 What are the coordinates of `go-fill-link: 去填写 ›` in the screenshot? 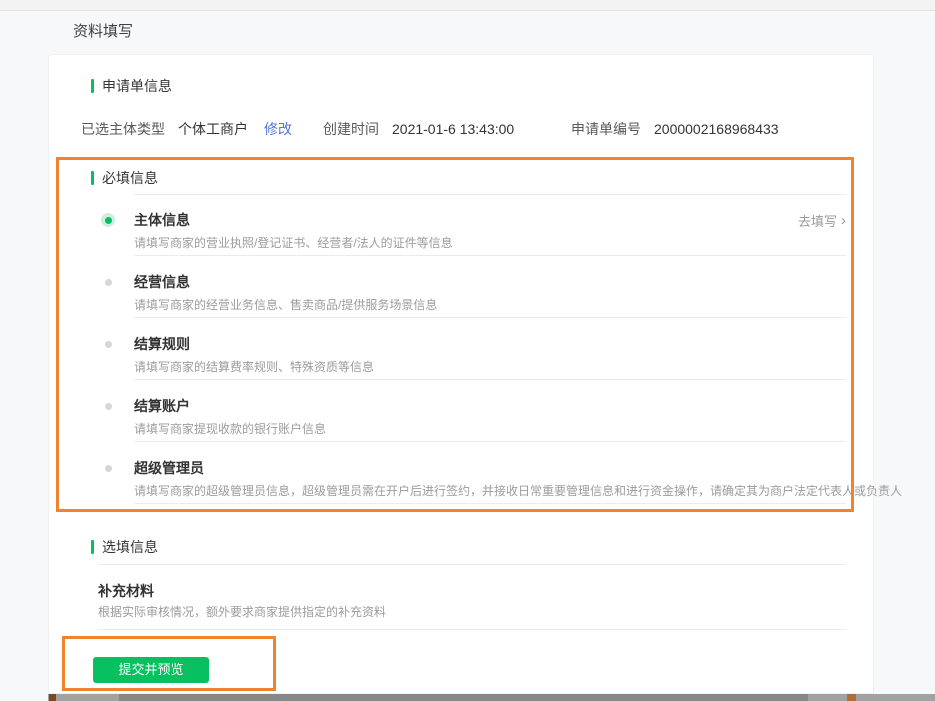 It's located at (822, 220).